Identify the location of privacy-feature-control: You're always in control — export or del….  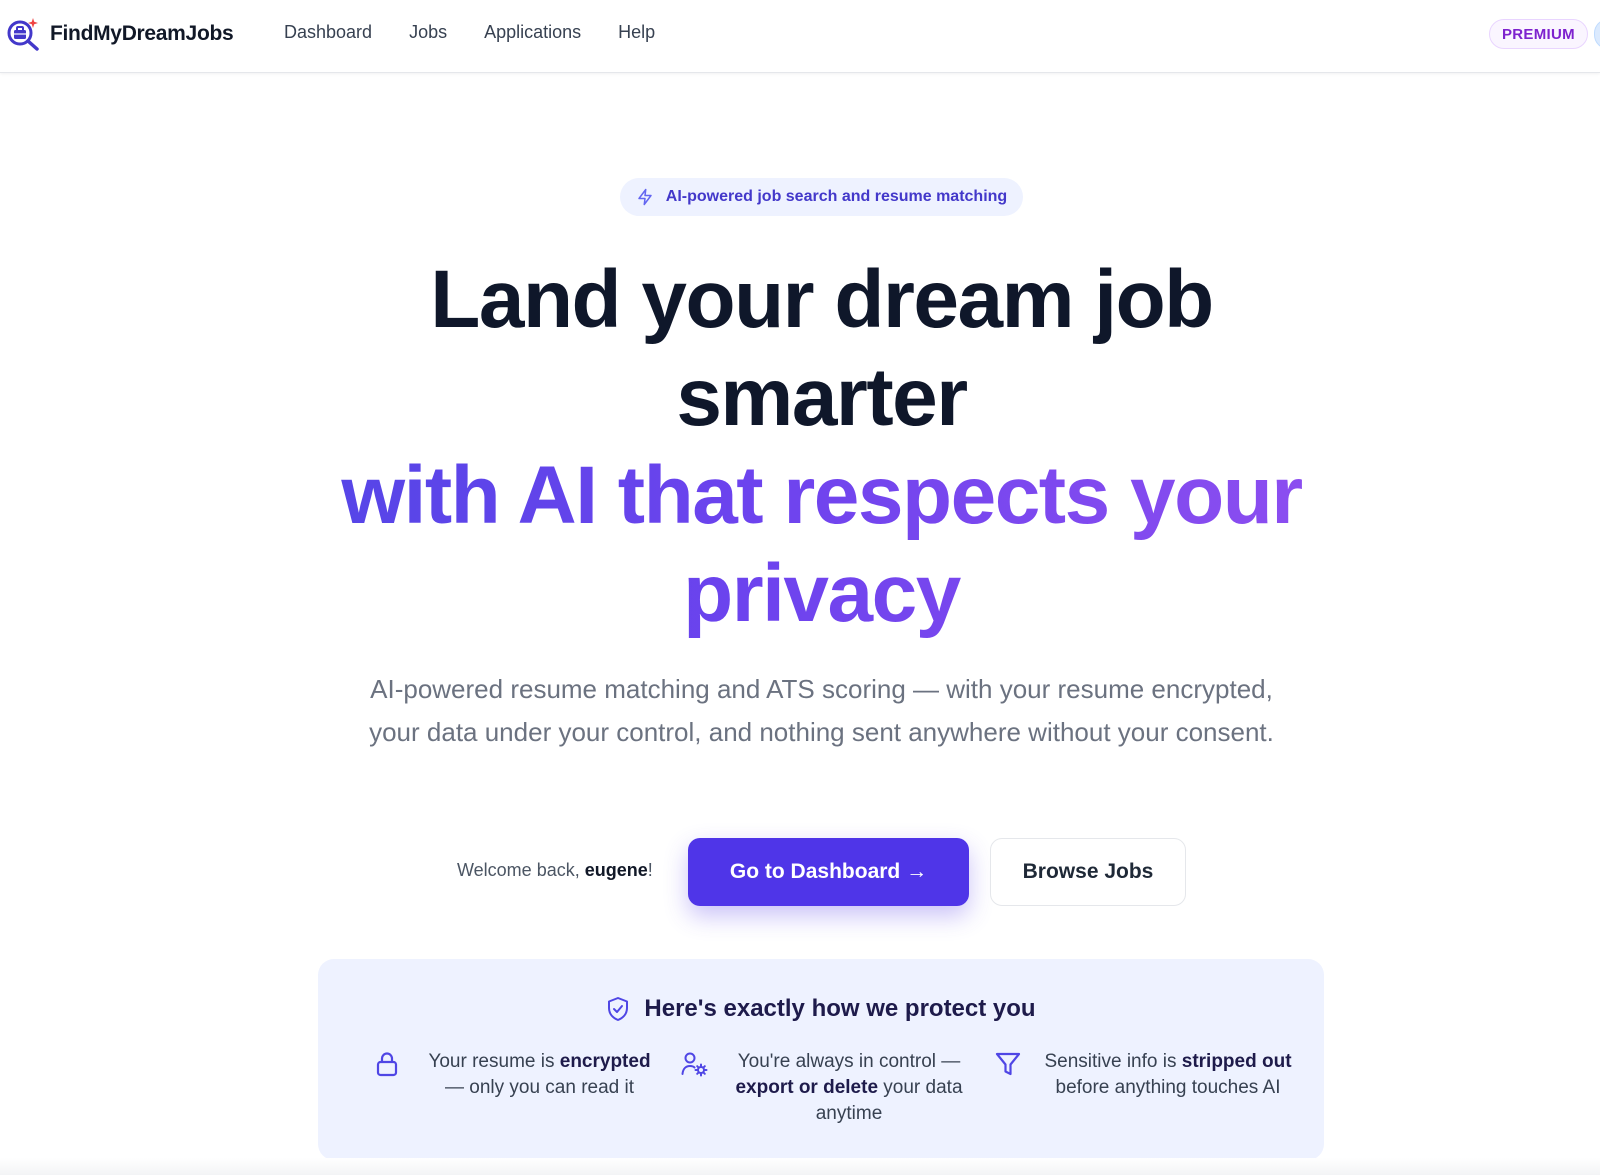
(825, 1088).